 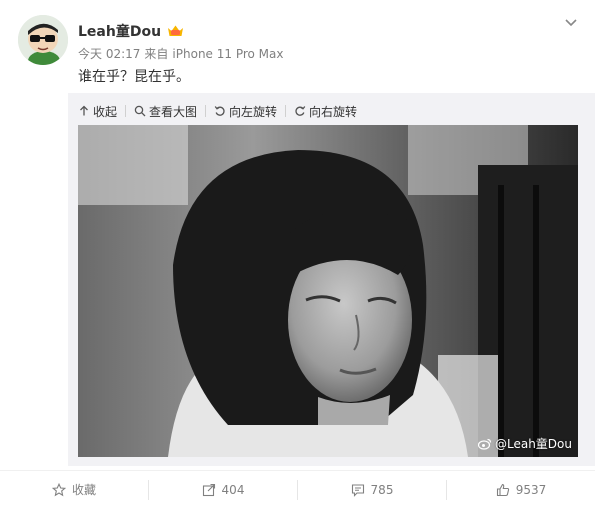 I want to click on arrow-up-icon, so click(x=84, y=110).